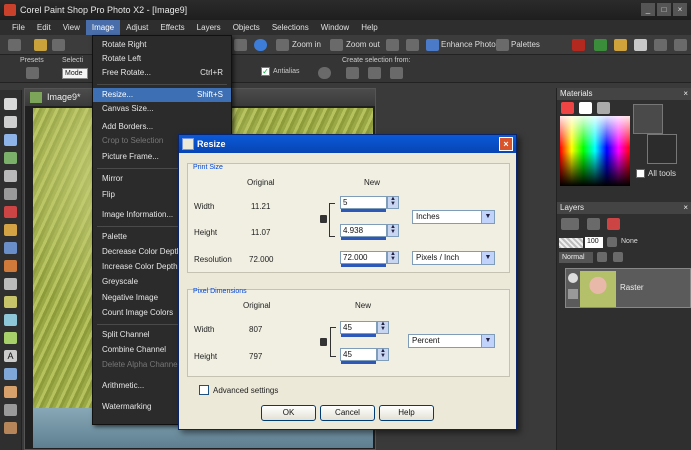 The height and width of the screenshot is (450, 691). What do you see at coordinates (10, 104) in the screenshot?
I see `pan-tool-icon` at bounding box center [10, 104].